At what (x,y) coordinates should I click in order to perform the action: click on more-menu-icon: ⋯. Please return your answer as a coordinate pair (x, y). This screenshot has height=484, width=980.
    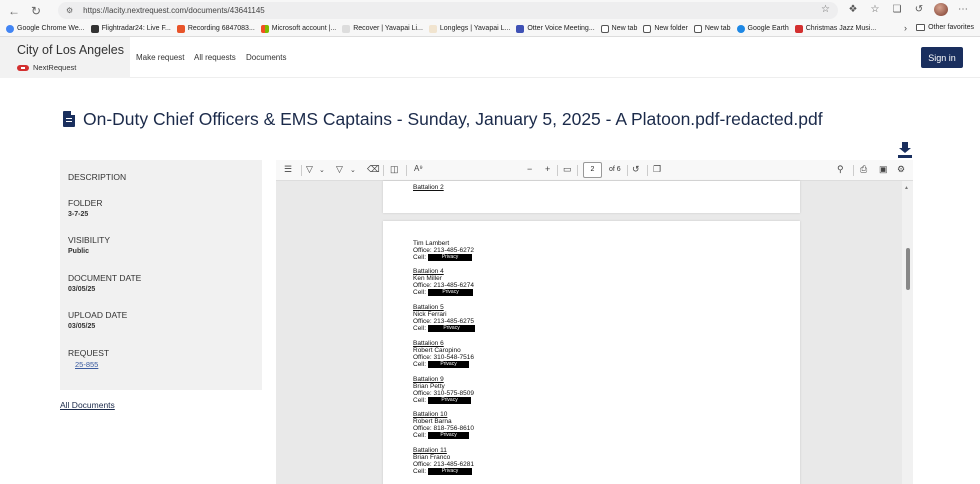
    Looking at the image, I should click on (963, 9).